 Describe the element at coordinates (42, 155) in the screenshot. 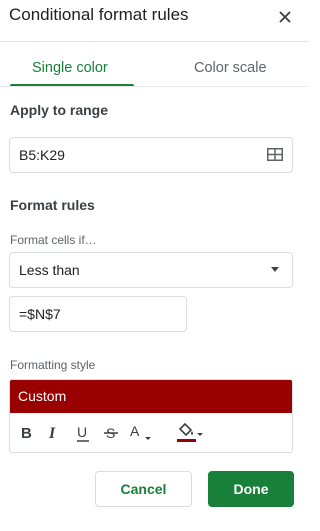

I see `range-input-value: B5:K29` at that location.